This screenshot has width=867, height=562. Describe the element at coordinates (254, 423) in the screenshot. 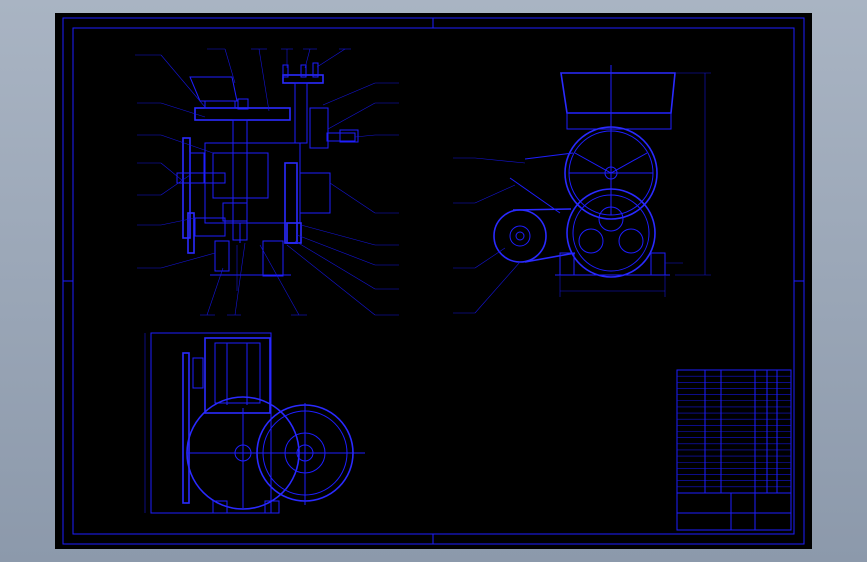

I see `top-view` at that location.